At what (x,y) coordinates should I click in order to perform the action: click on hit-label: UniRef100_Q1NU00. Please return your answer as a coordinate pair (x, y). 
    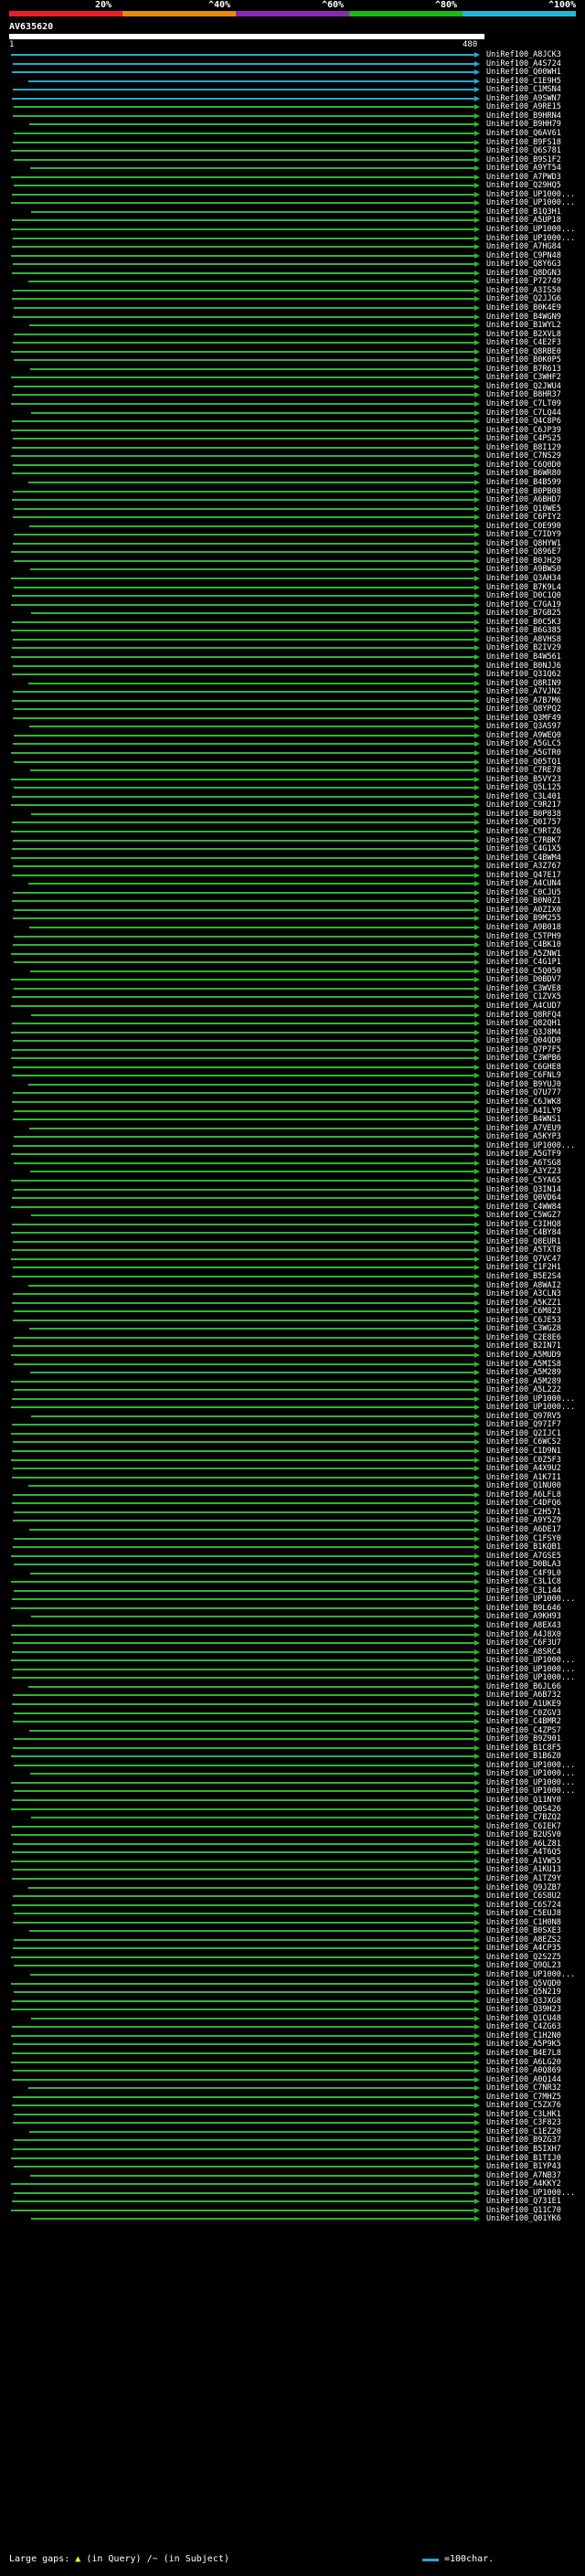
    Looking at the image, I should click on (523, 1485).